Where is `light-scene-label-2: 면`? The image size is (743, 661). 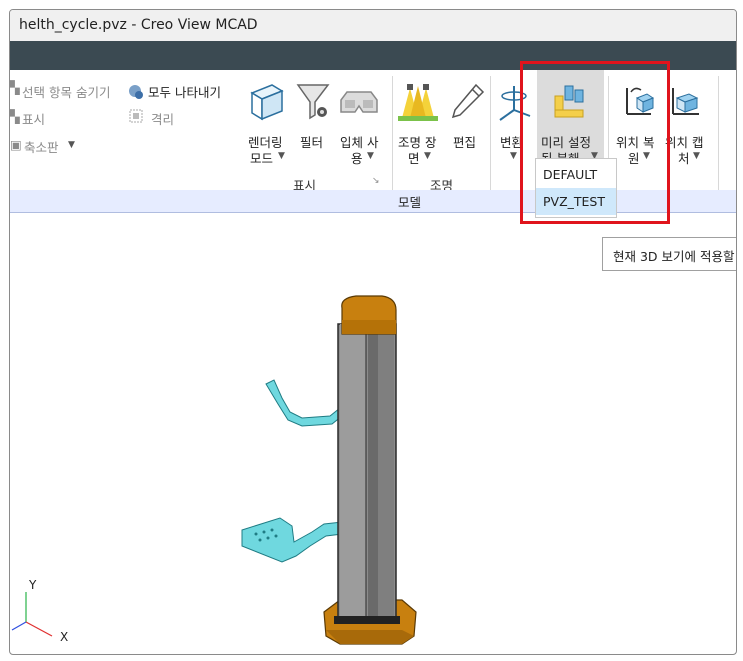
light-scene-label-2: 면 is located at coordinates (414, 157).